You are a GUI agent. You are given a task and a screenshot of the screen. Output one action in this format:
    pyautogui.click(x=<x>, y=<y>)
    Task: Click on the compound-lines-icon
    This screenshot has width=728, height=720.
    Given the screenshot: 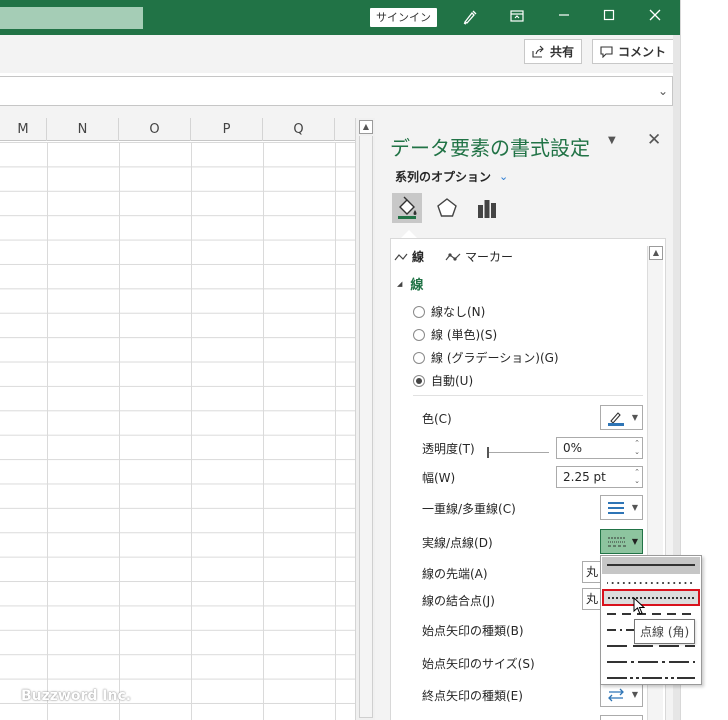 What is the action you would take?
    pyautogui.click(x=616, y=507)
    